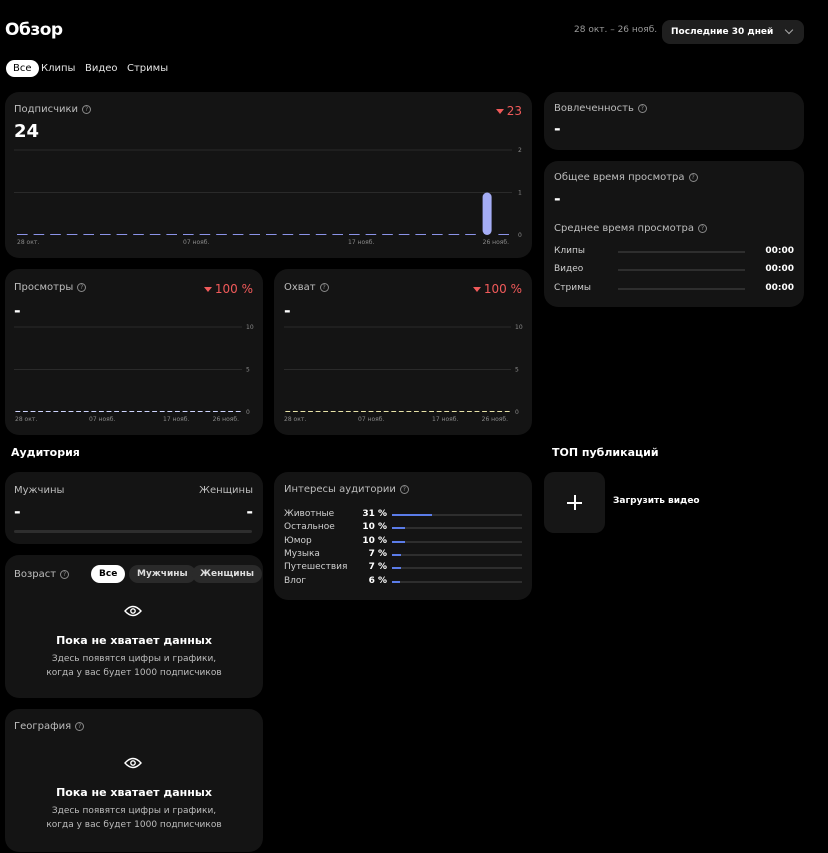 The height and width of the screenshot is (853, 828). Describe the element at coordinates (227, 574) in the screenshot. I see `age-filter-women: Женщины` at that location.